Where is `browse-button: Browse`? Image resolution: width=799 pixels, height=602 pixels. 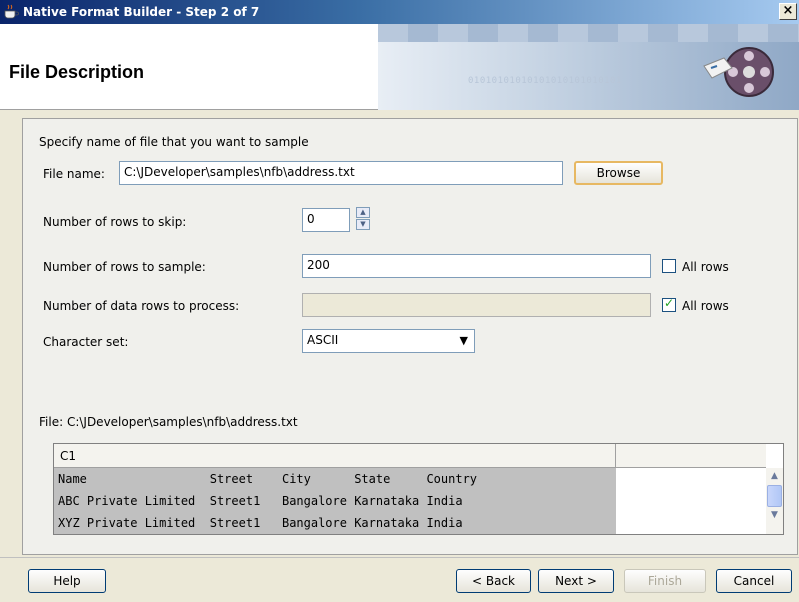
browse-button: Browse is located at coordinates (618, 173).